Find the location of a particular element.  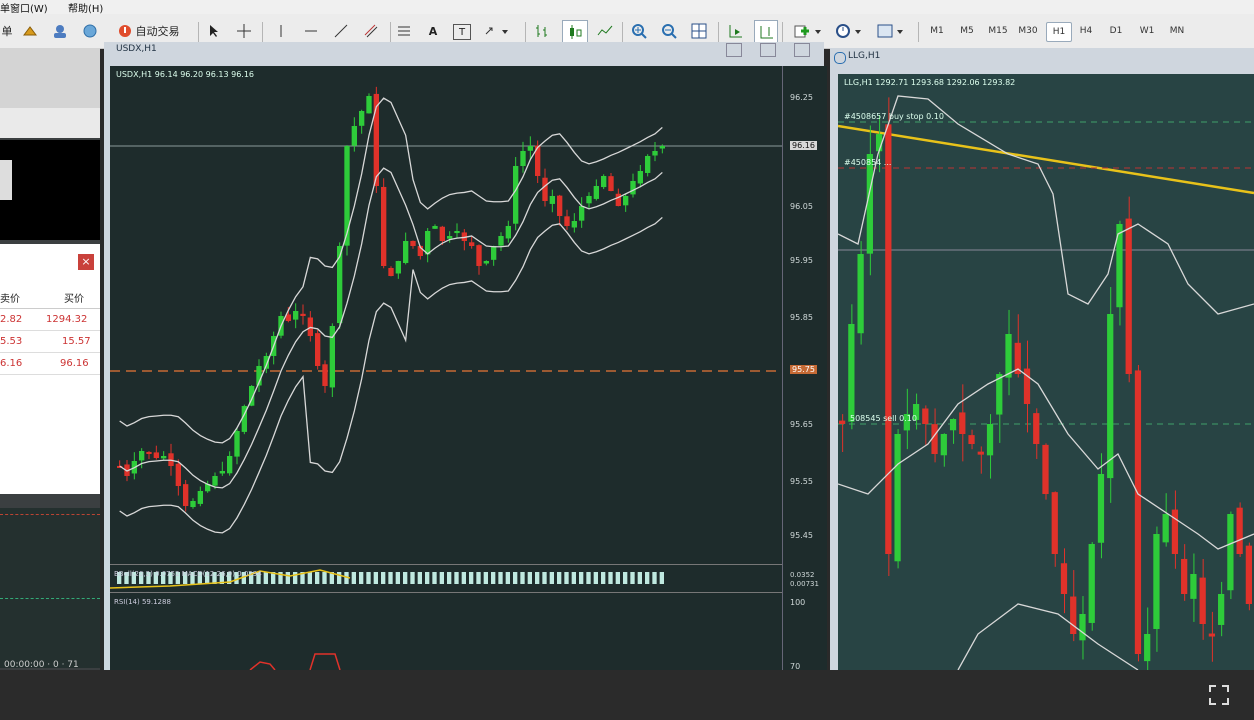

users-icon is located at coordinates (60, 31).